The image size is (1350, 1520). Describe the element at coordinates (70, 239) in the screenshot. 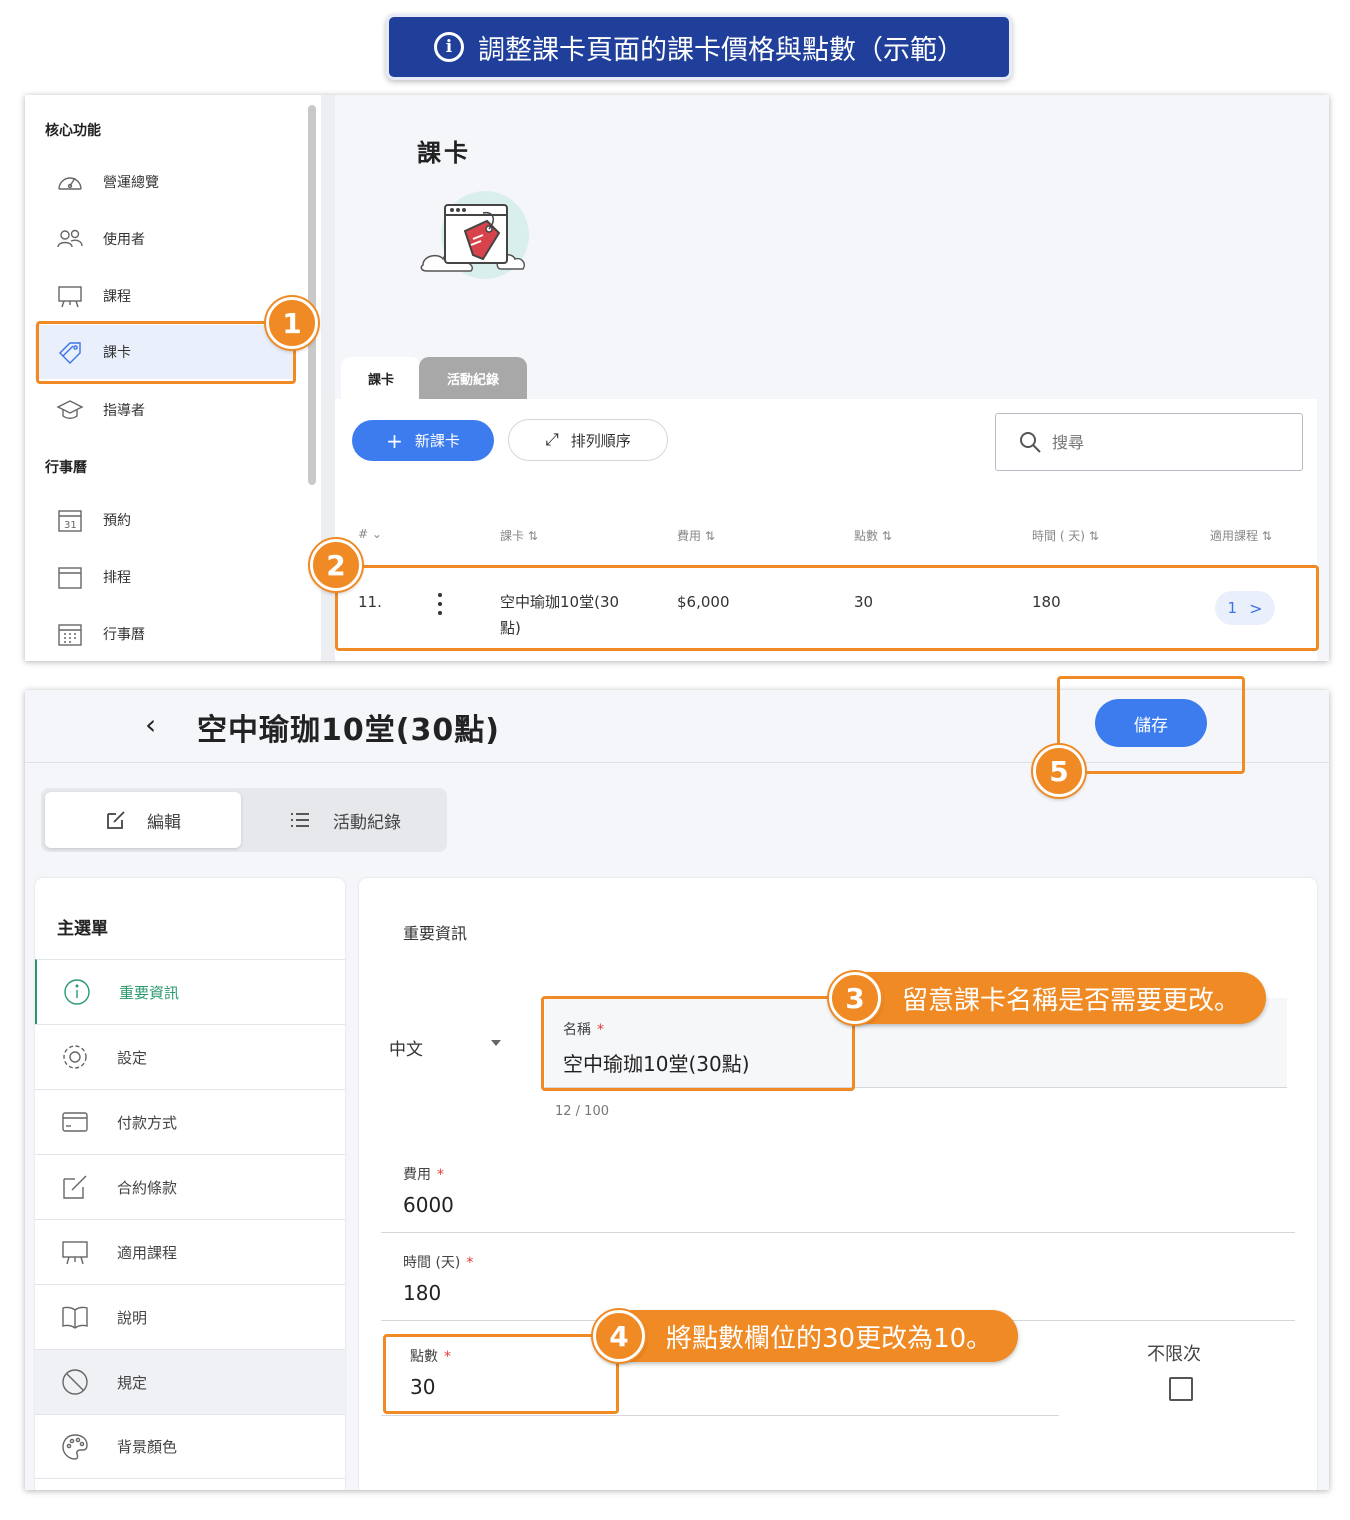

I see `users-icon` at that location.